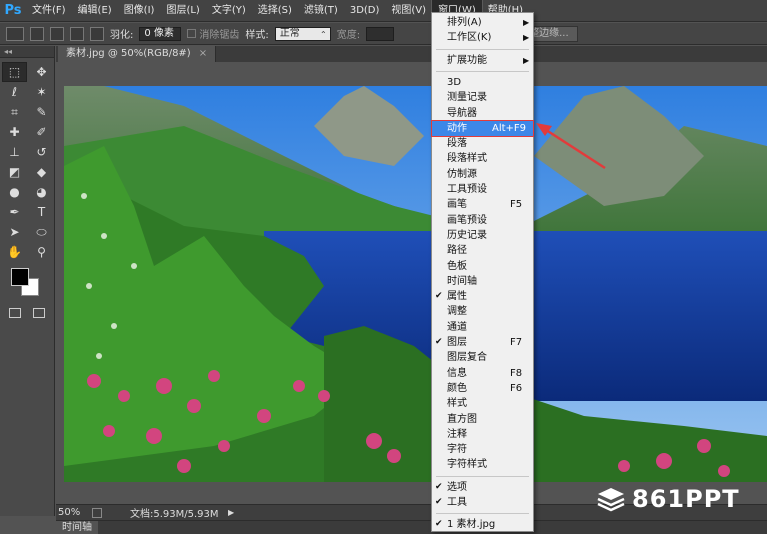  What do you see at coordinates (457, 297) in the screenshot?
I see `window-menu-item-label: 属性` at bounding box center [457, 297].